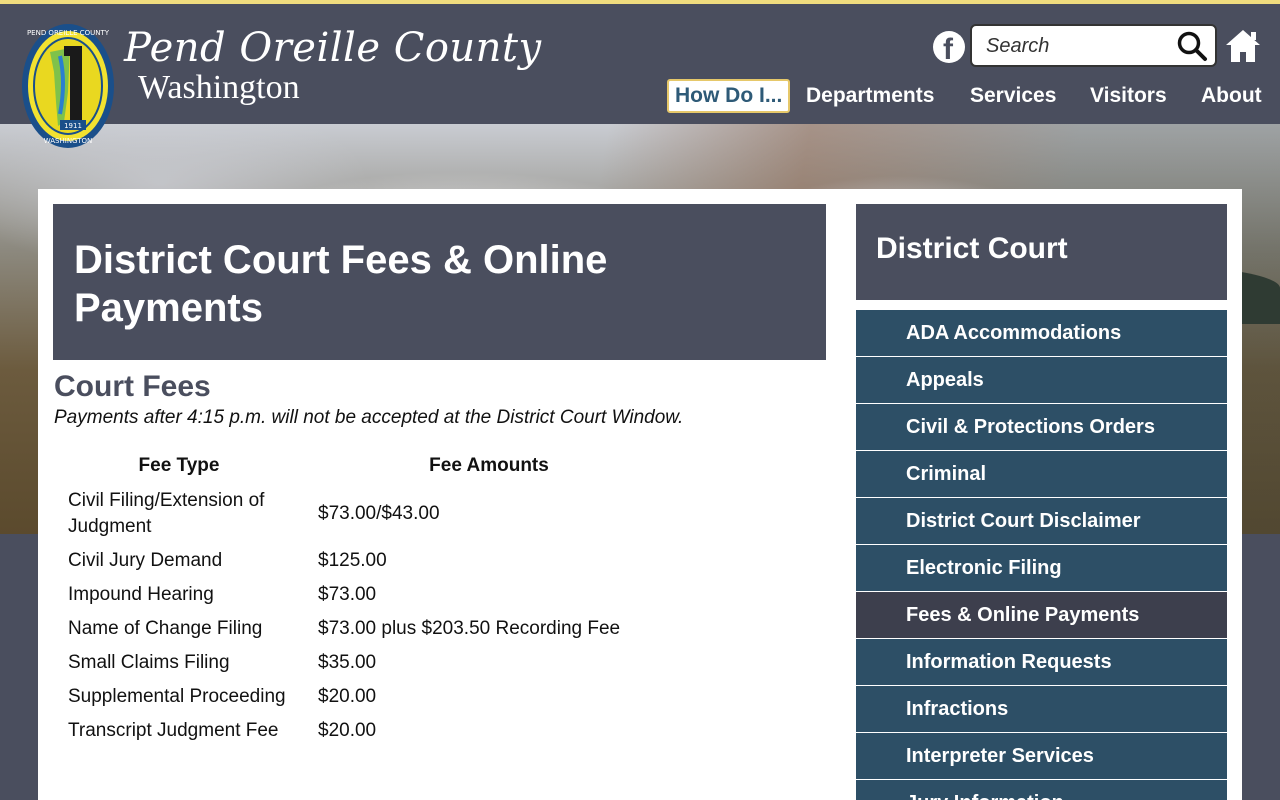 The width and height of the screenshot is (1280, 800). I want to click on fee-type-cell: Small Claims Filing, so click(149, 662).